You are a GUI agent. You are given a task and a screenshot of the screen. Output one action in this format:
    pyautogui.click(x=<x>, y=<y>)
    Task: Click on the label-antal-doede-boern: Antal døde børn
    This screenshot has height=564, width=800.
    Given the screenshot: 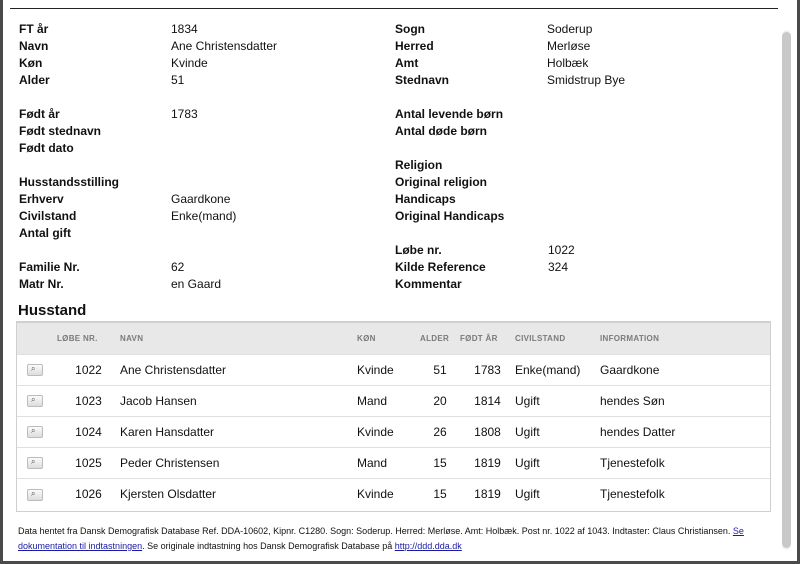 What is the action you would take?
    pyautogui.click(x=441, y=131)
    